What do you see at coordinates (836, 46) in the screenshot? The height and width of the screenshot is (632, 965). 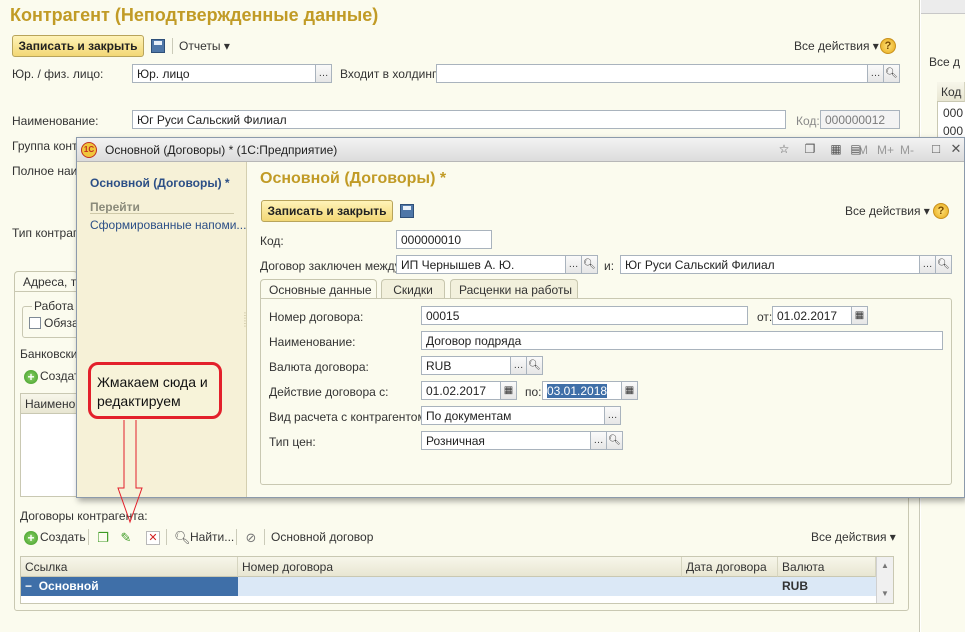 I see `all-actions-menu: Все действия ▾` at bounding box center [836, 46].